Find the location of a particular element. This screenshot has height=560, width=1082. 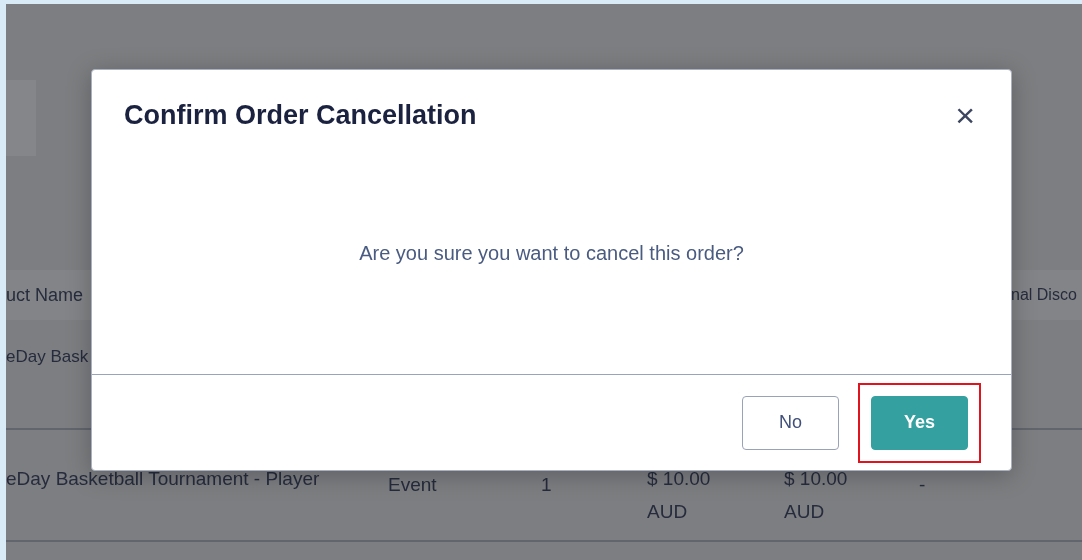

table-cell-text: eDay Bask is located at coordinates (47, 357).